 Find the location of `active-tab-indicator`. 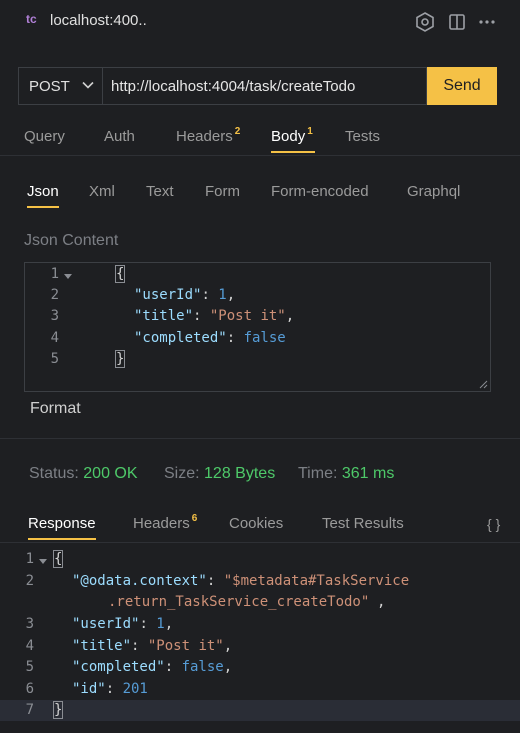

active-tab-indicator is located at coordinates (293, 152).